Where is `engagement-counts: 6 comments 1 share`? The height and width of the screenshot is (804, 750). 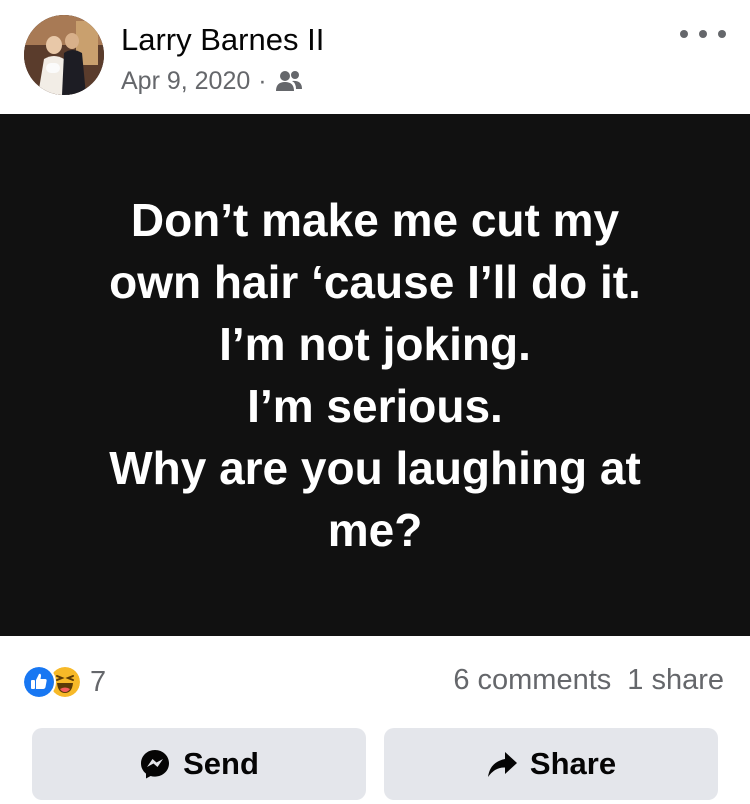
engagement-counts: 6 comments 1 share is located at coordinates (588, 680).